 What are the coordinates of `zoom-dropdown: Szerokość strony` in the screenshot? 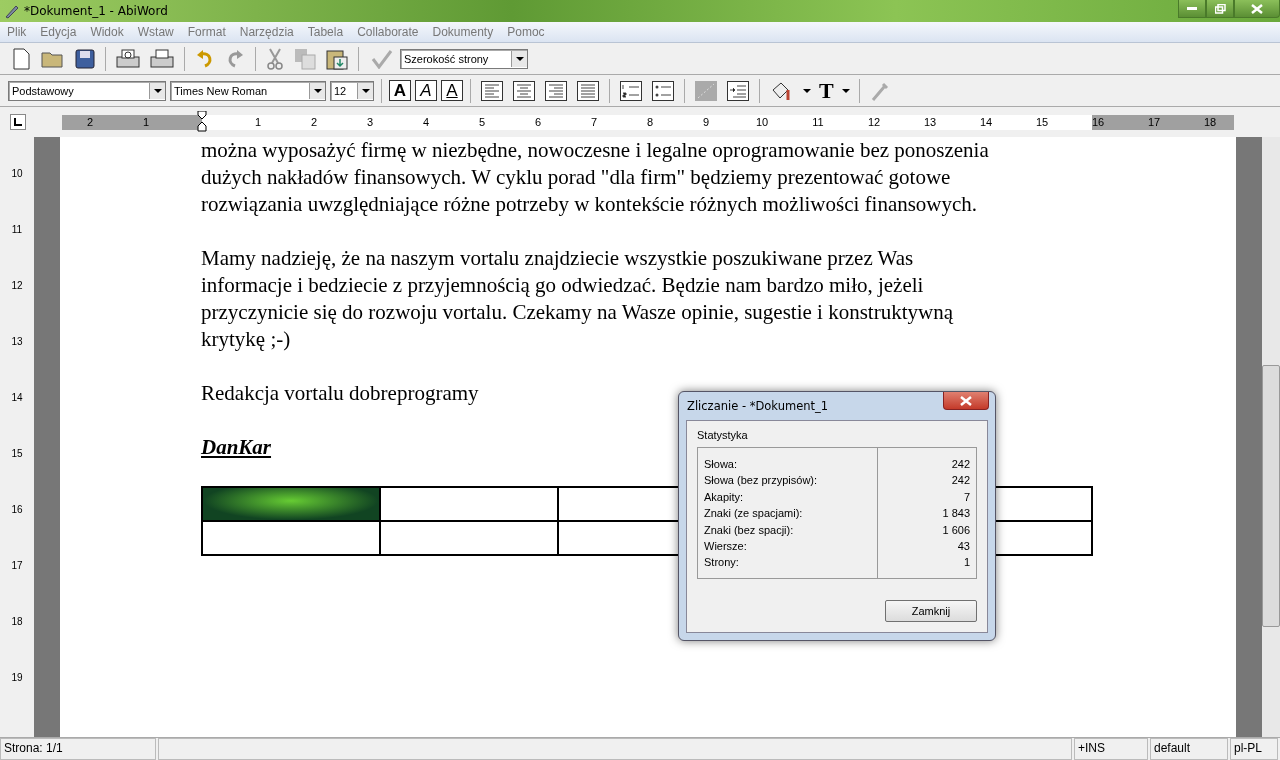 It's located at (464, 58).